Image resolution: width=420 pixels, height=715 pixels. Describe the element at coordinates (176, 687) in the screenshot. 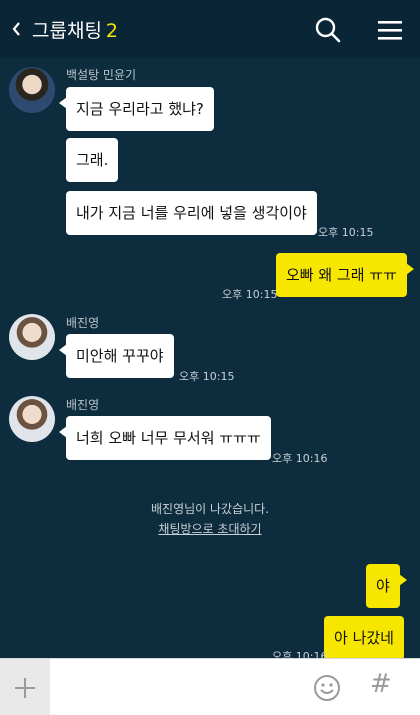

I see `message-input` at that location.